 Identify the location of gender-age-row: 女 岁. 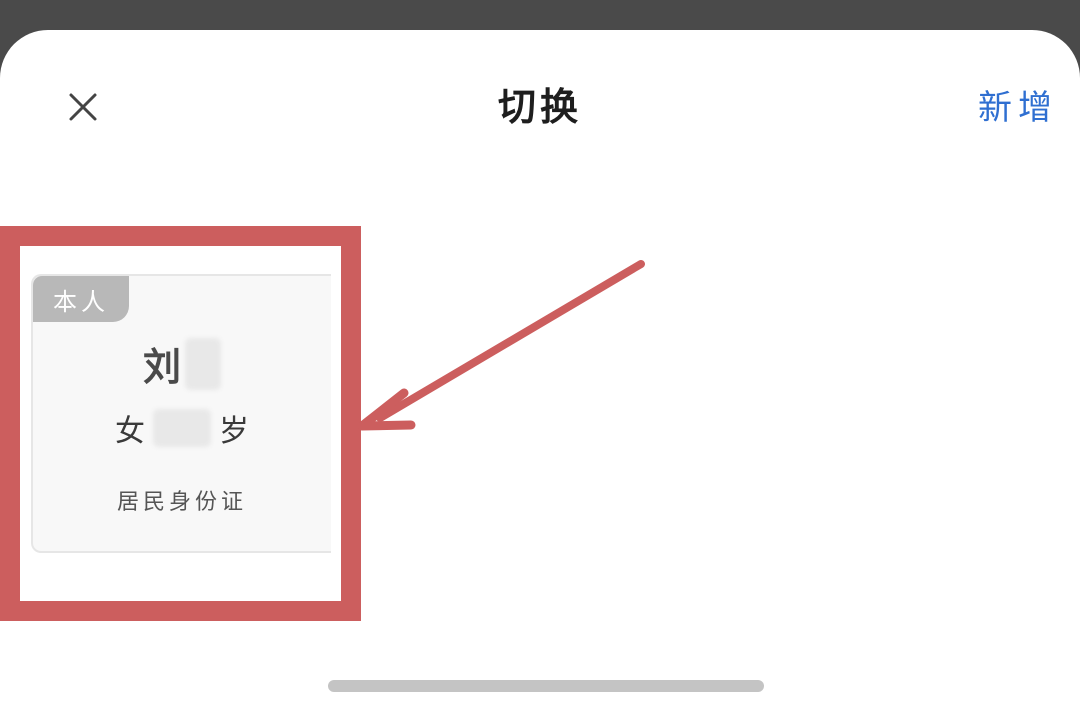
(182, 428).